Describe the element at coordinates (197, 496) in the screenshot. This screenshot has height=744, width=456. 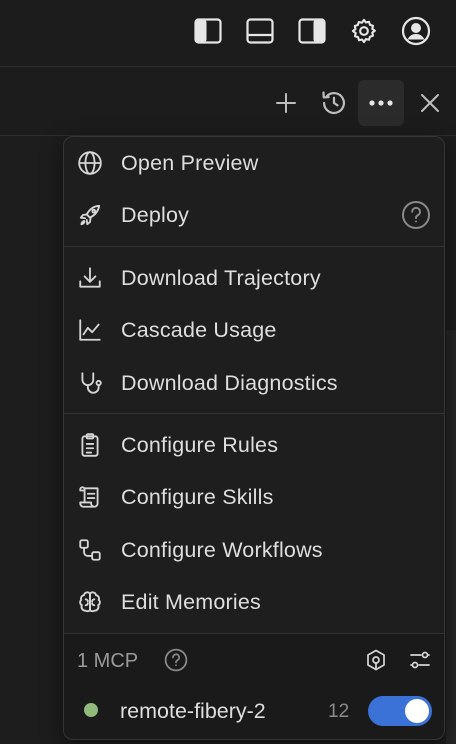
I see `menu-item-label: Configure Skills` at that location.